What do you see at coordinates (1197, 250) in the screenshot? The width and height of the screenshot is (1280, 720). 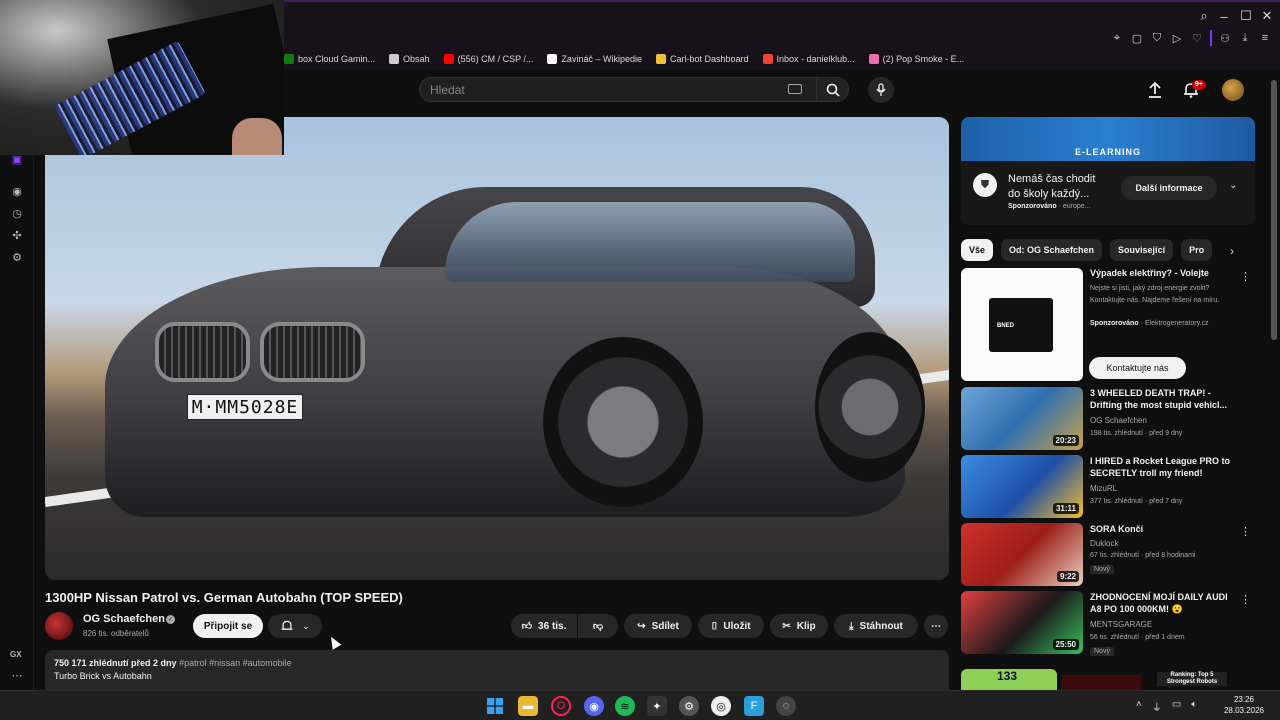 I see `chip-for-you: Pro` at bounding box center [1197, 250].